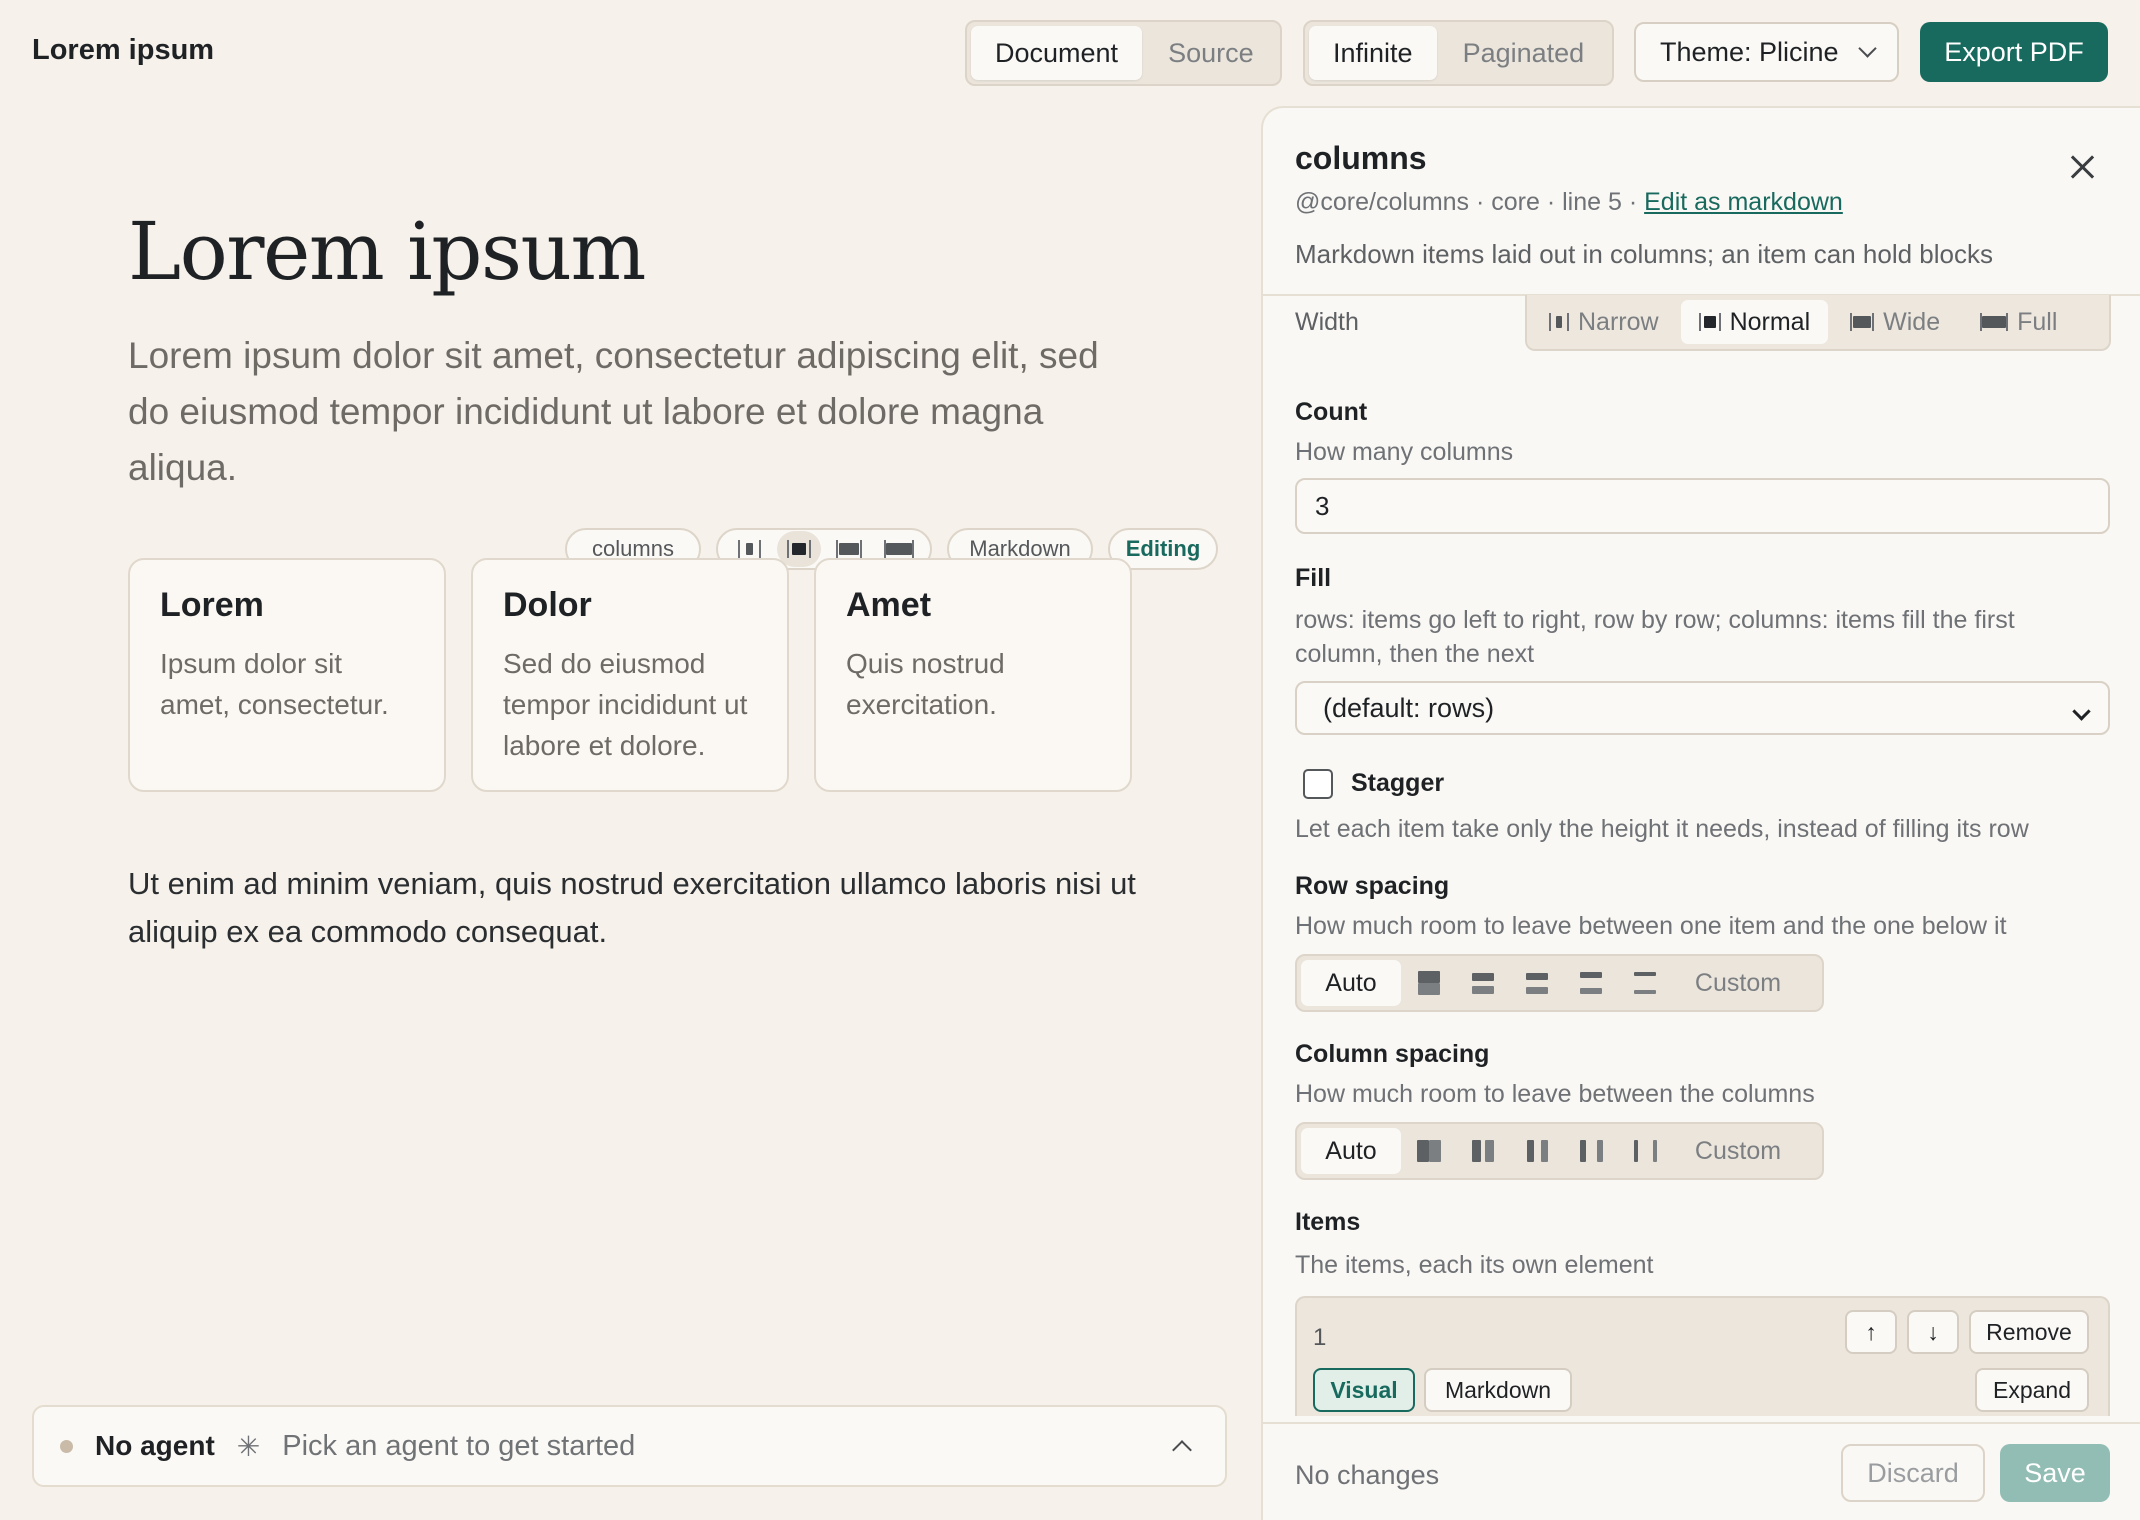 This screenshot has width=2140, height=1520. Describe the element at coordinates (1331, 412) in the screenshot. I see `count-label: Count` at that location.